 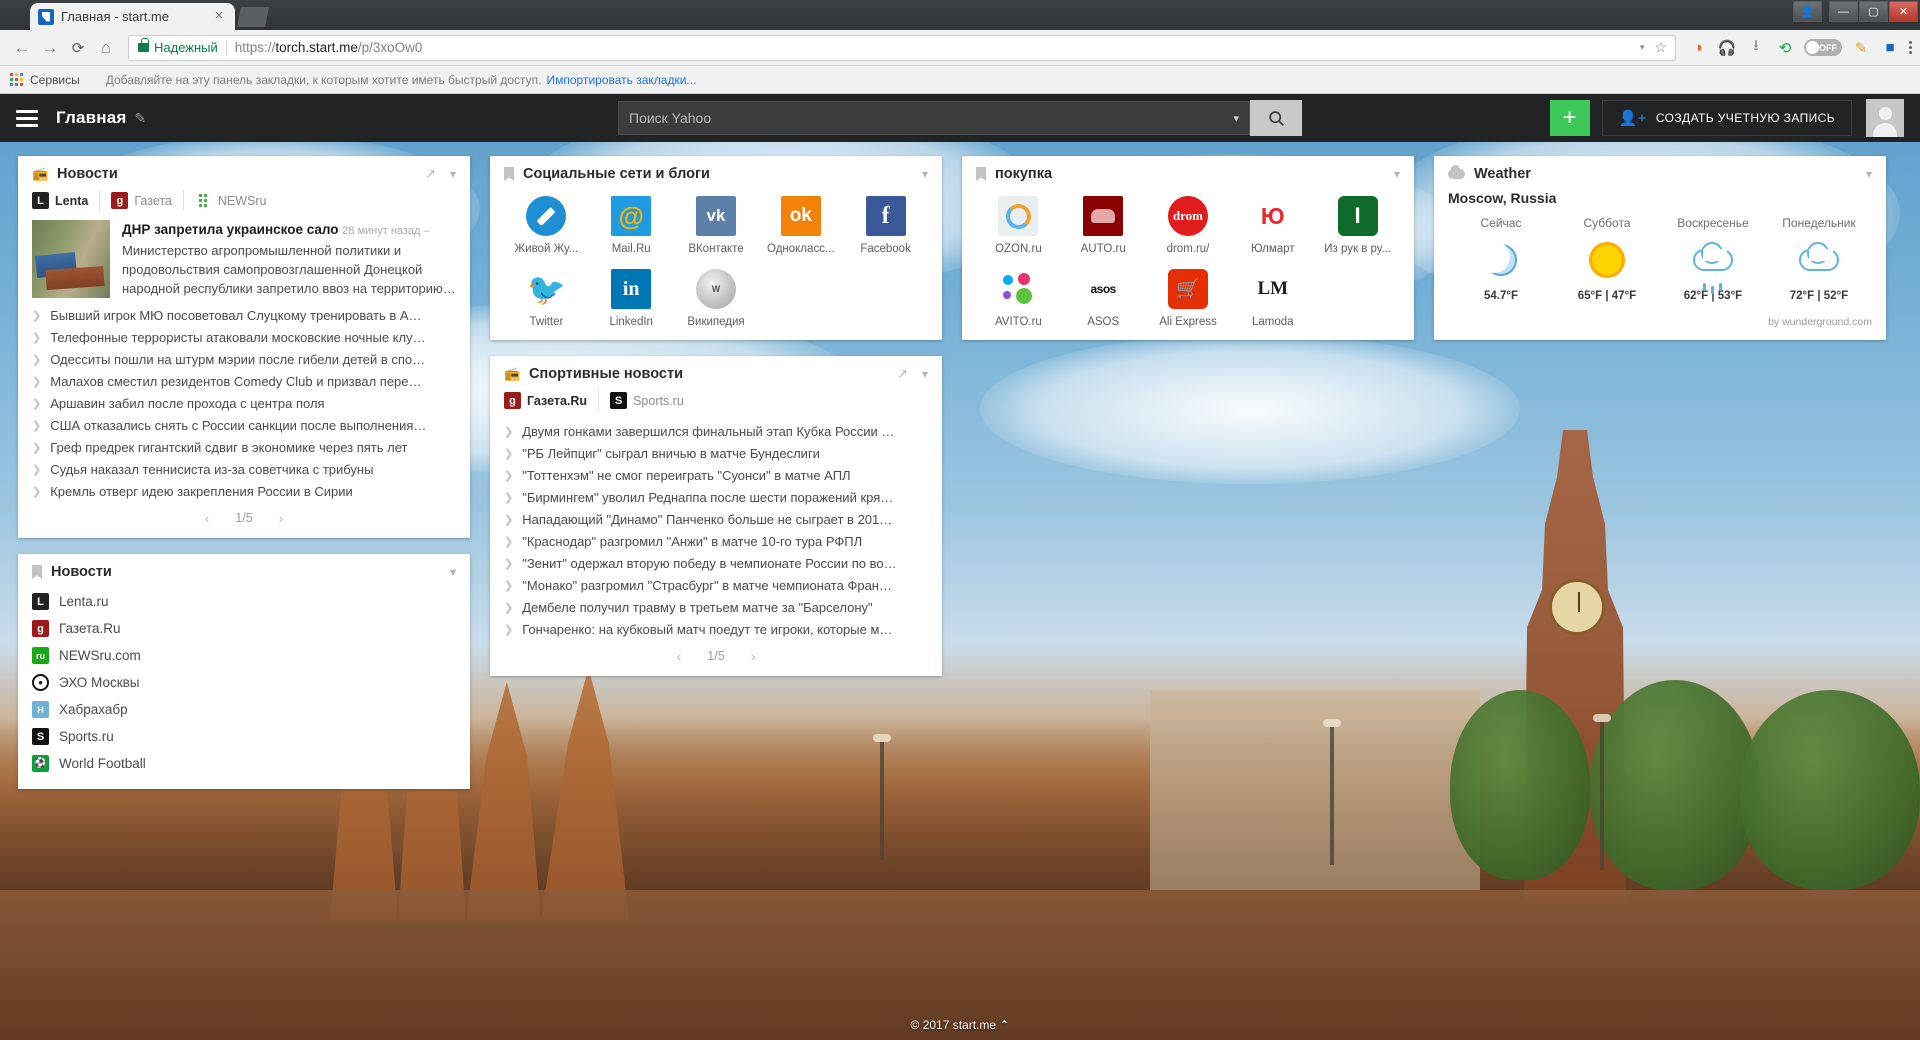 What do you see at coordinates (244, 763) in the screenshot?
I see `list-item: ⚽ World Football` at bounding box center [244, 763].